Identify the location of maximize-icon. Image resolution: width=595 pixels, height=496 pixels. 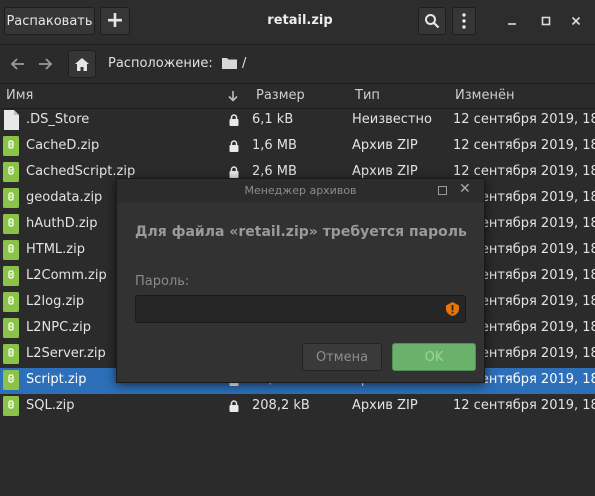
(546, 21).